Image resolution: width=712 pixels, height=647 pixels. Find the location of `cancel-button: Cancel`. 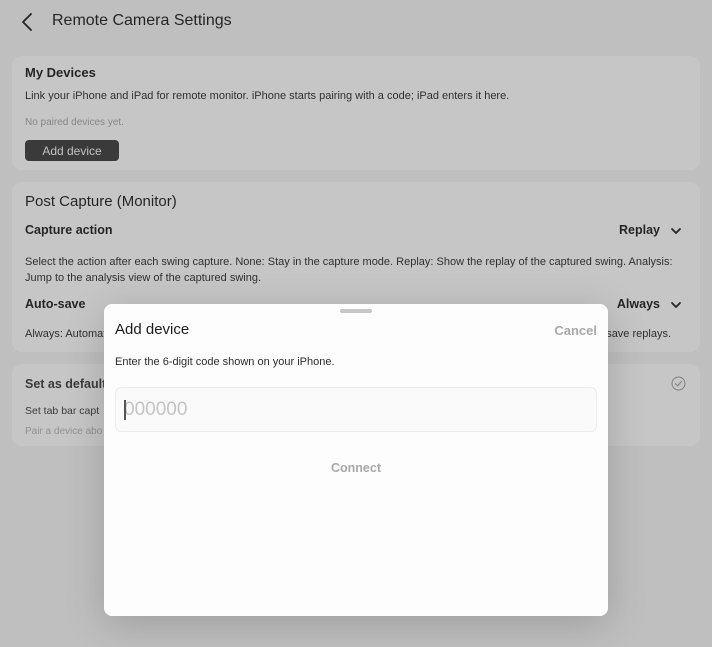

cancel-button: Cancel is located at coordinates (575, 330).